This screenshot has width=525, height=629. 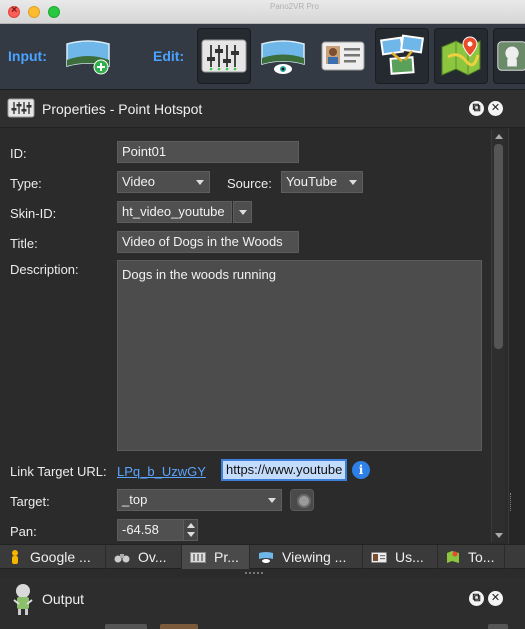 What do you see at coordinates (191, 525) in the screenshot?
I see `chevron-up-icon` at bounding box center [191, 525].